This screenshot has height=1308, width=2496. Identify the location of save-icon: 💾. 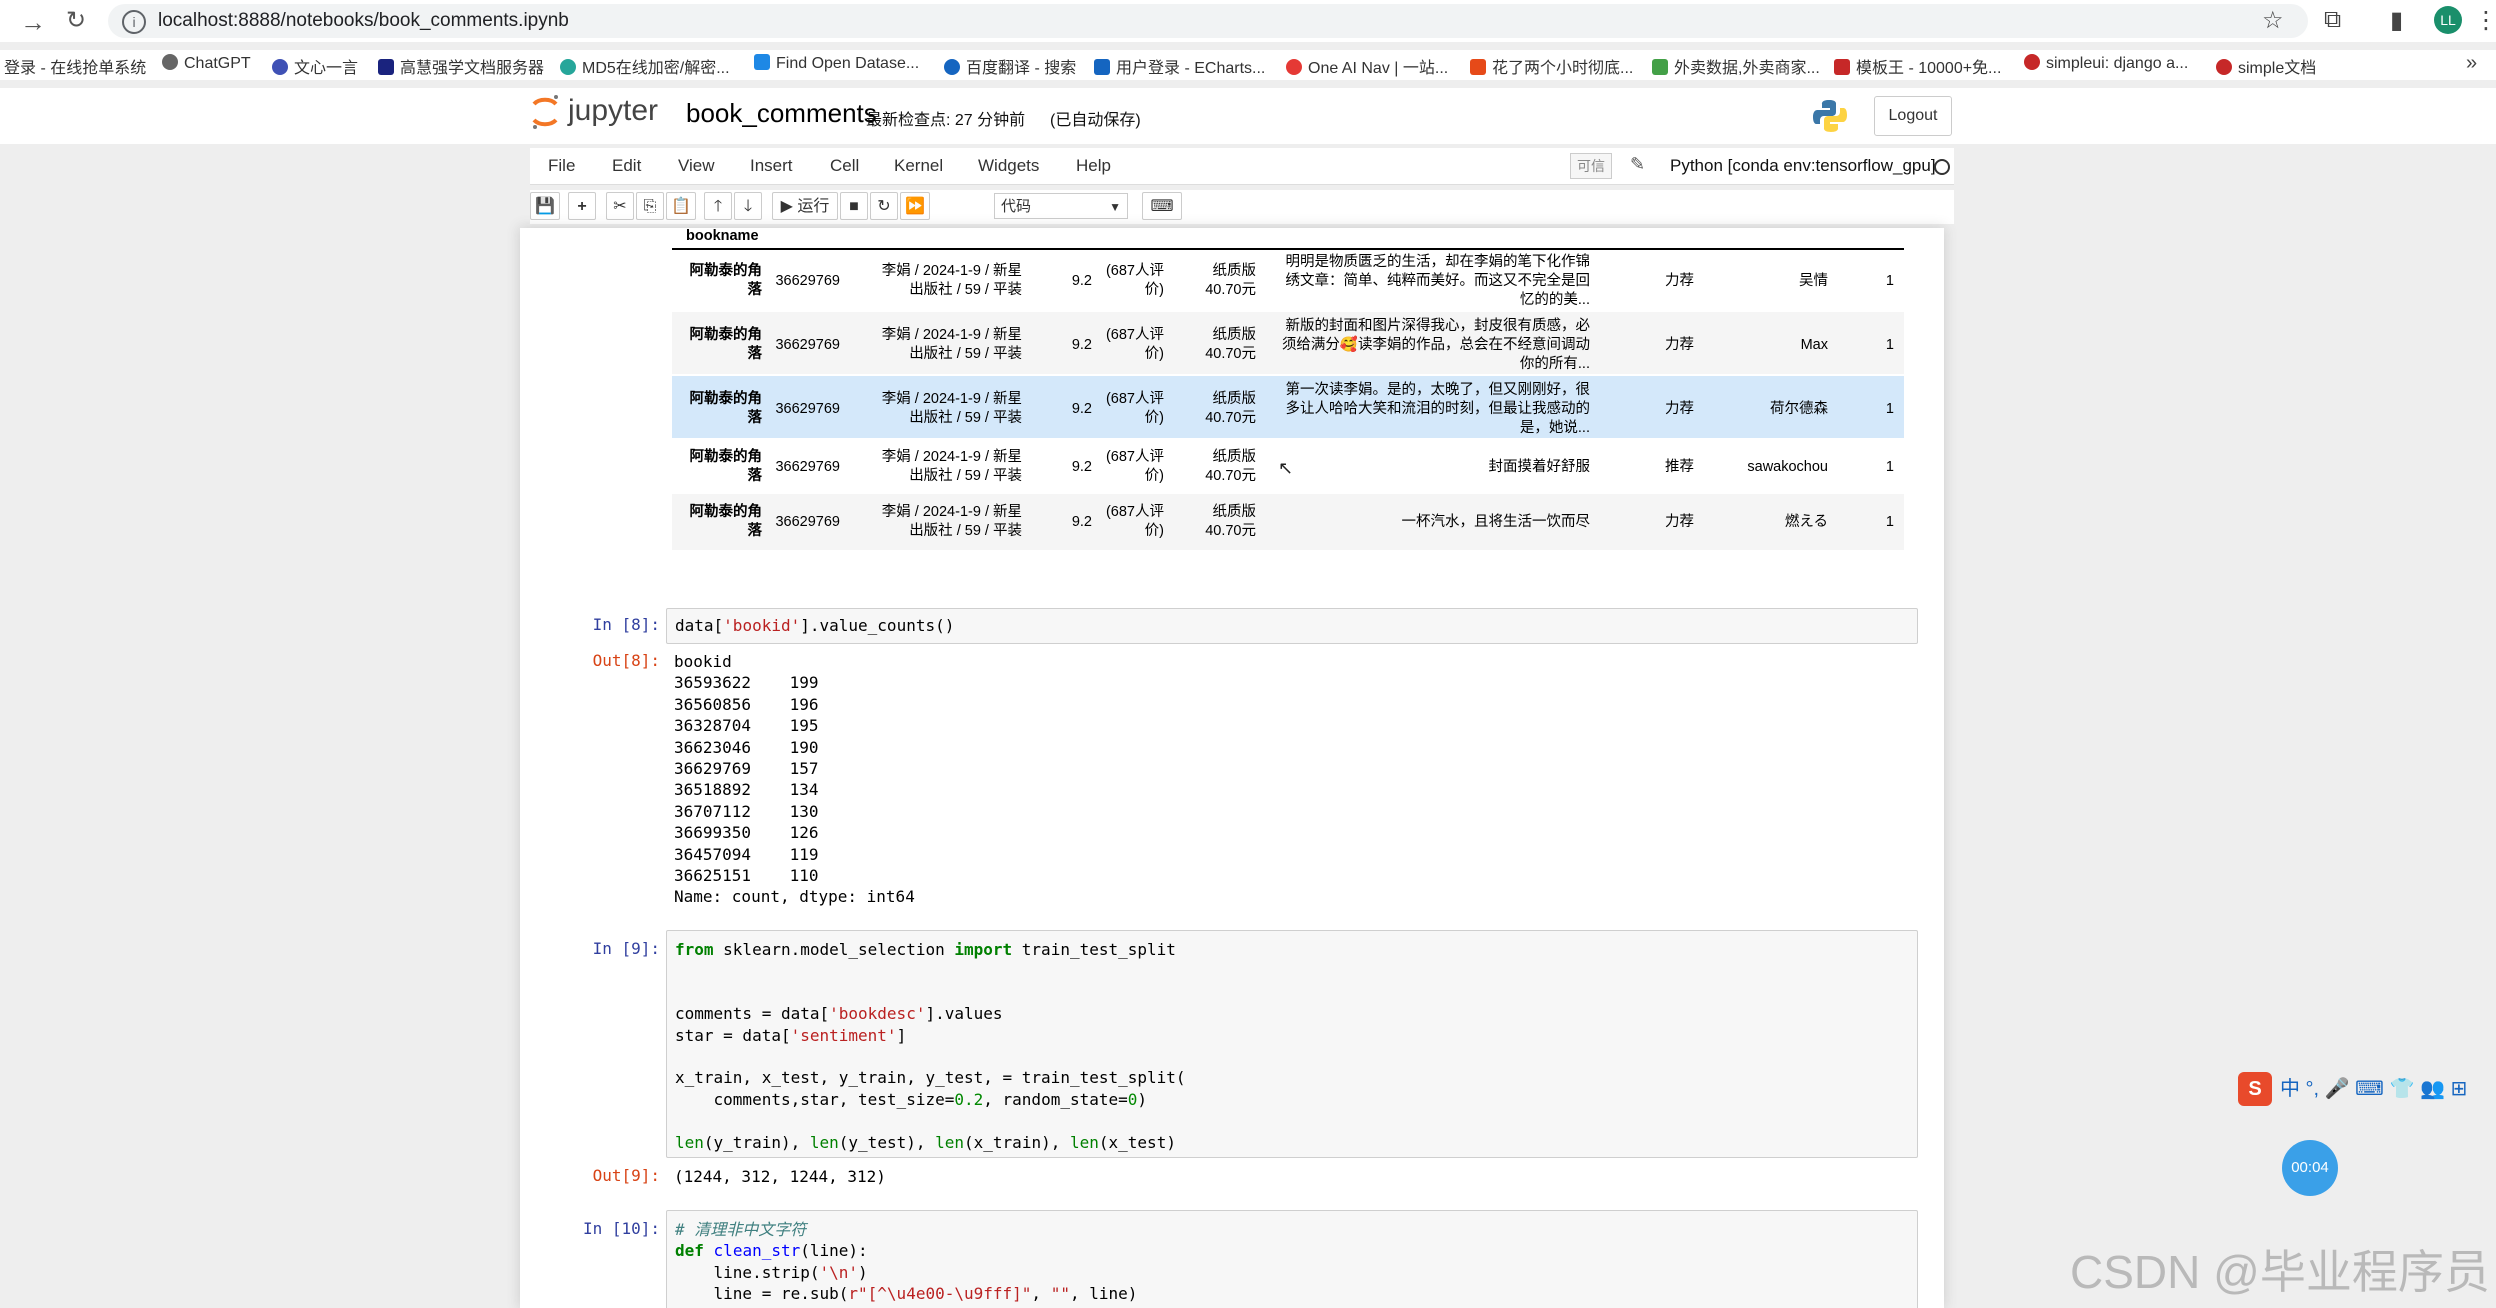
(545, 206).